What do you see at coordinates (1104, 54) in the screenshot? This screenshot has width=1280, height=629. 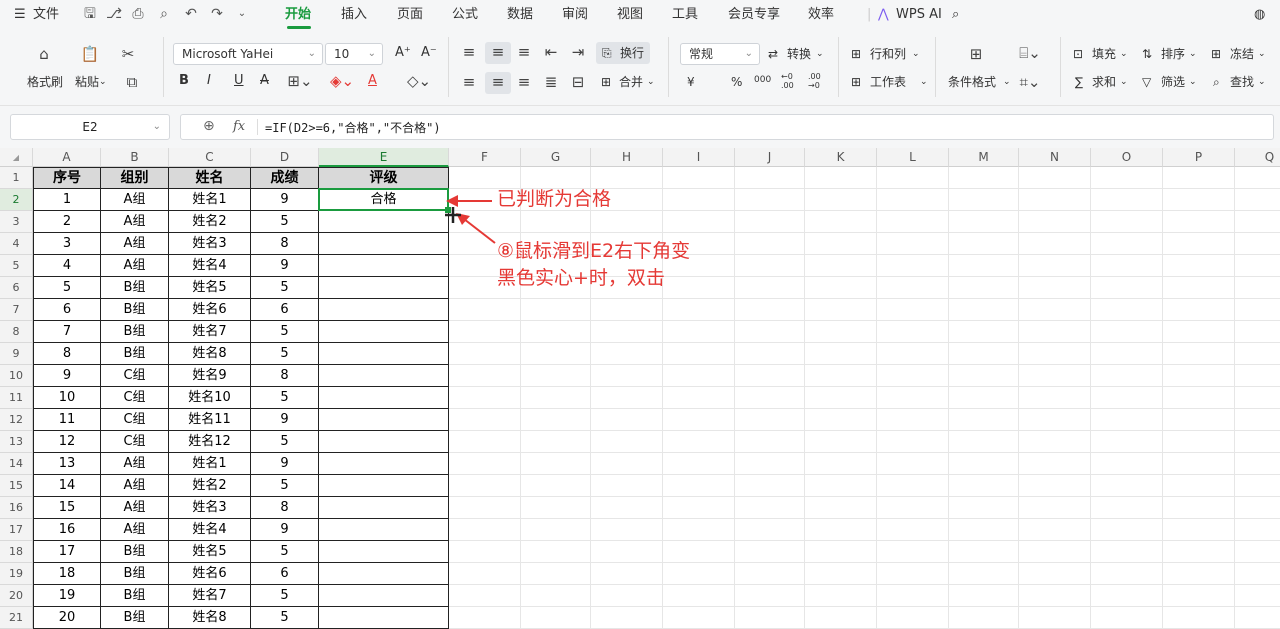 I see `fill-button: 填充` at bounding box center [1104, 54].